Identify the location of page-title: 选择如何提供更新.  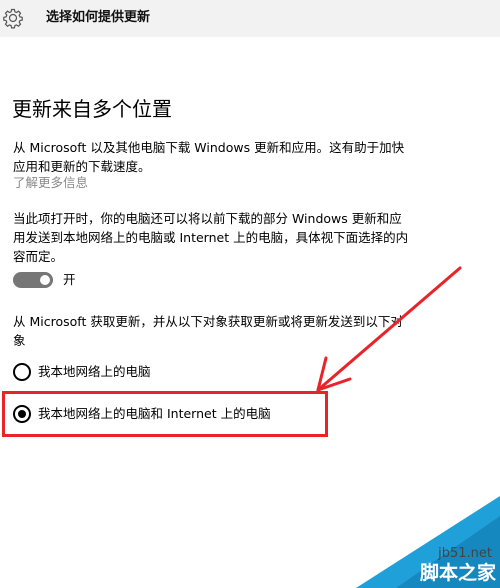
(98, 17).